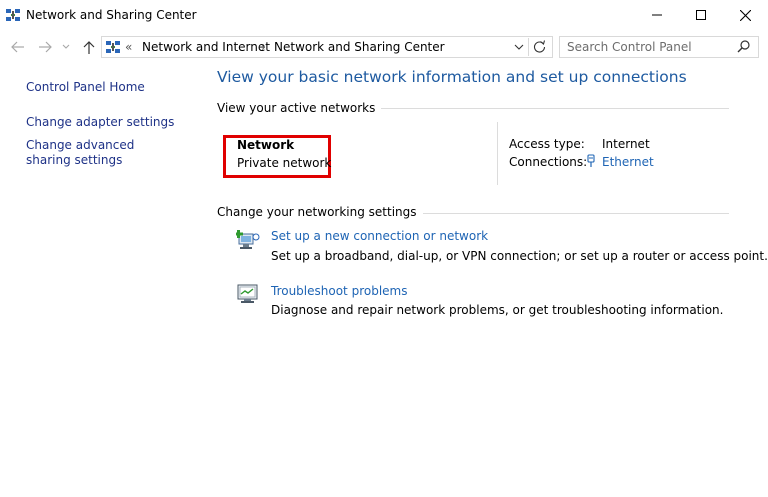 Image resolution: width=768 pixels, height=497 pixels. Describe the element at coordinates (548, 162) in the screenshot. I see `connections-label: Connections:` at that location.